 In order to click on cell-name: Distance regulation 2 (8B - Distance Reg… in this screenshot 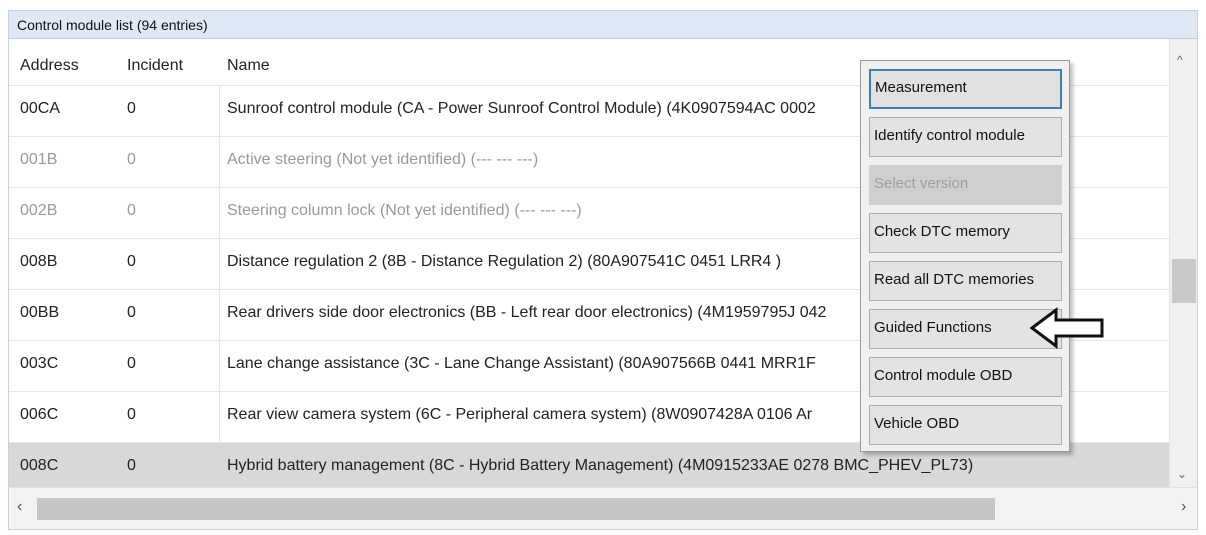, I will do `click(504, 261)`.